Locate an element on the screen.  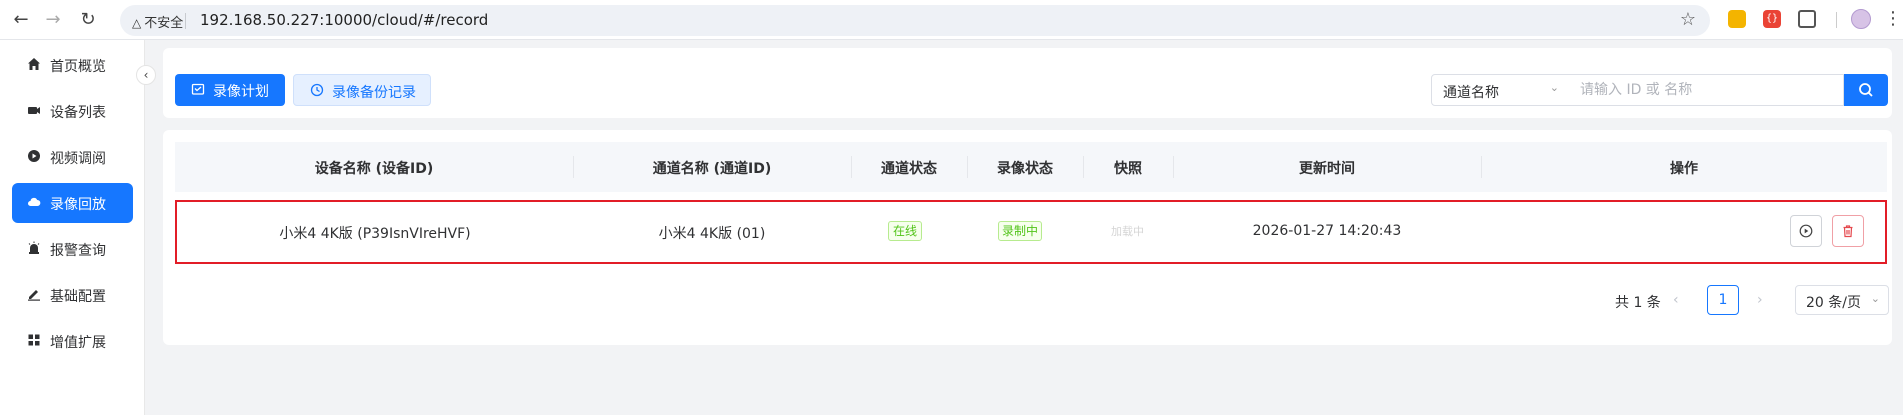
sidebar-item-devices: 设备列表 is located at coordinates (72, 111).